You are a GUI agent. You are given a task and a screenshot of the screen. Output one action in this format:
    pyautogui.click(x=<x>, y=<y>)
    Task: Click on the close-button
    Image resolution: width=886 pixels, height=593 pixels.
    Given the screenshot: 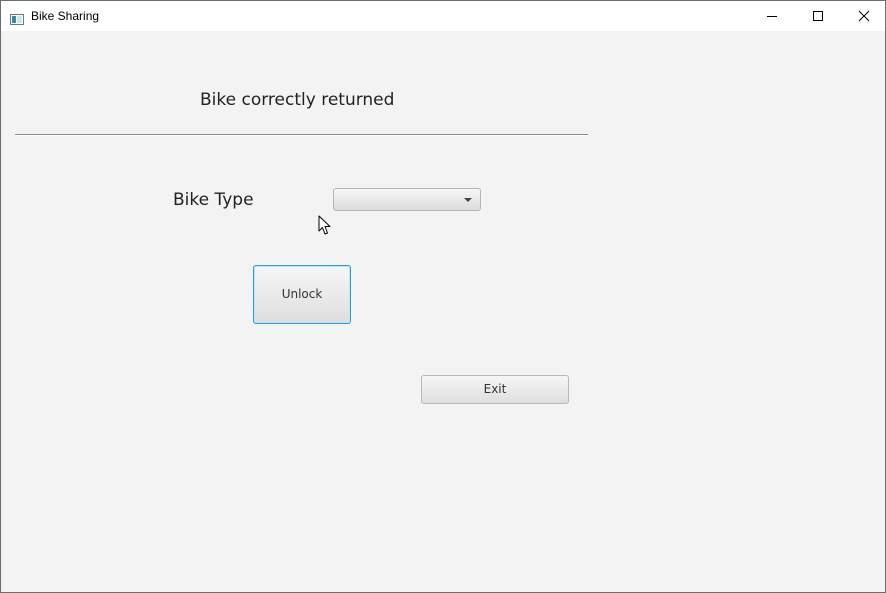 What is the action you would take?
    pyautogui.click(x=863, y=16)
    